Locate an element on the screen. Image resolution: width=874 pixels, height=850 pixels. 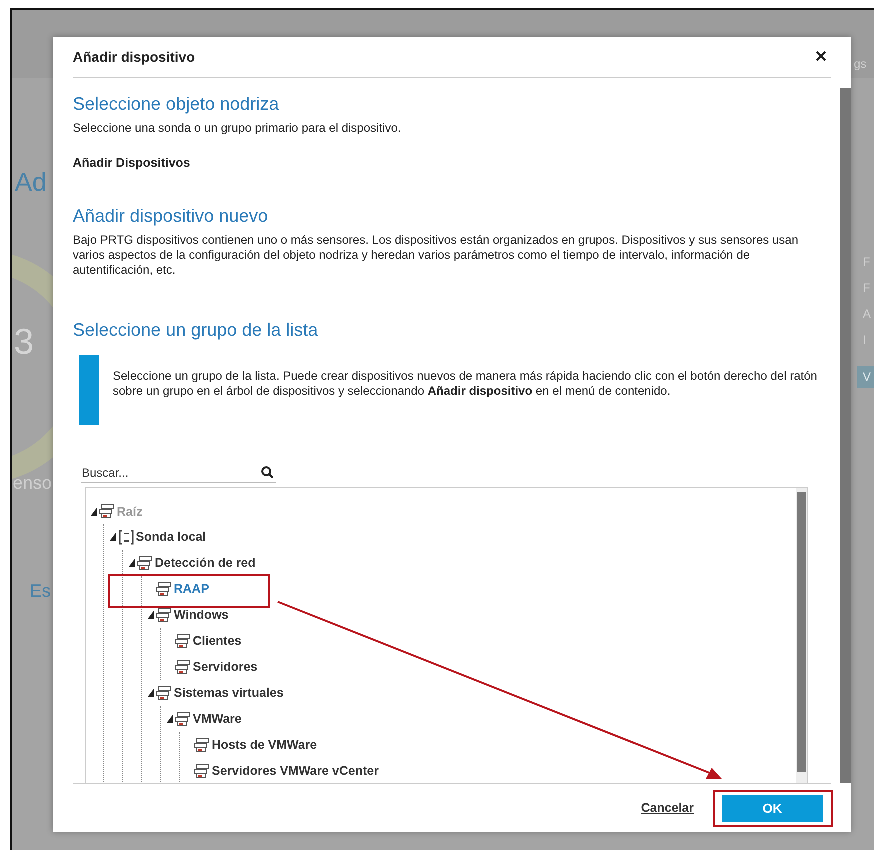
info-bar is located at coordinates (89, 390).